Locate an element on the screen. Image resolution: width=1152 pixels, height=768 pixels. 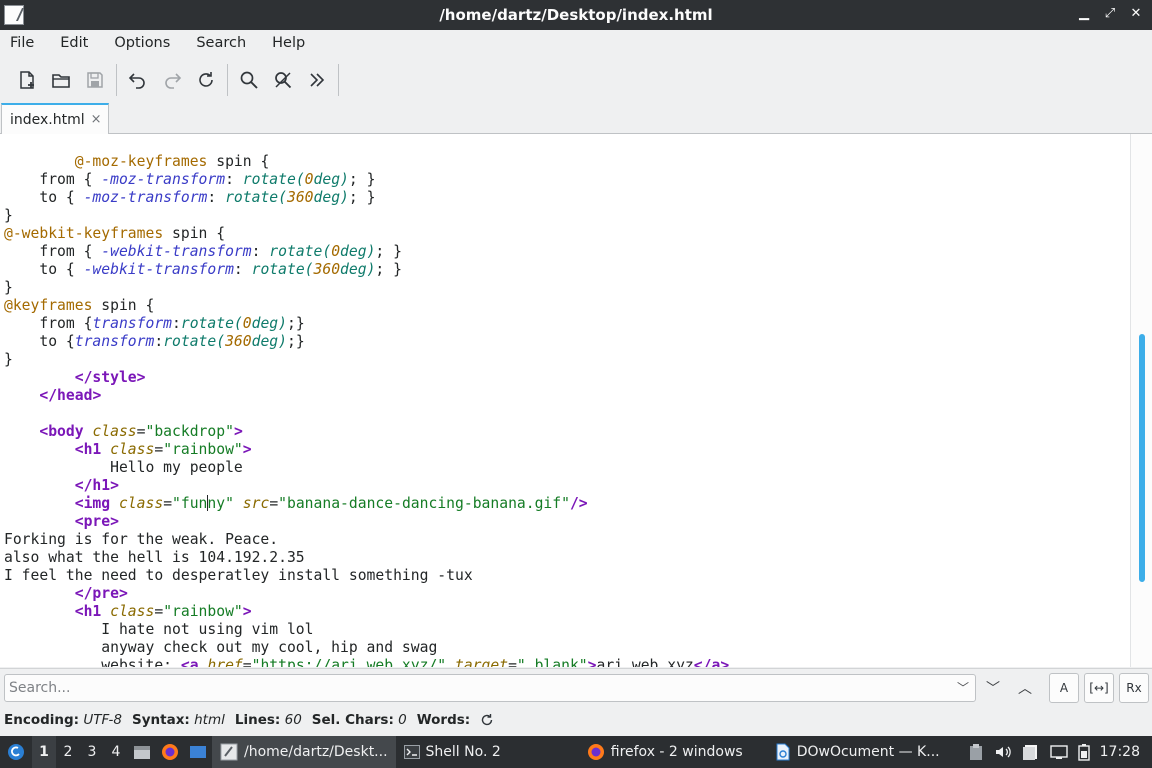
task-shell: Shell No. 2 is located at coordinates (452, 752).